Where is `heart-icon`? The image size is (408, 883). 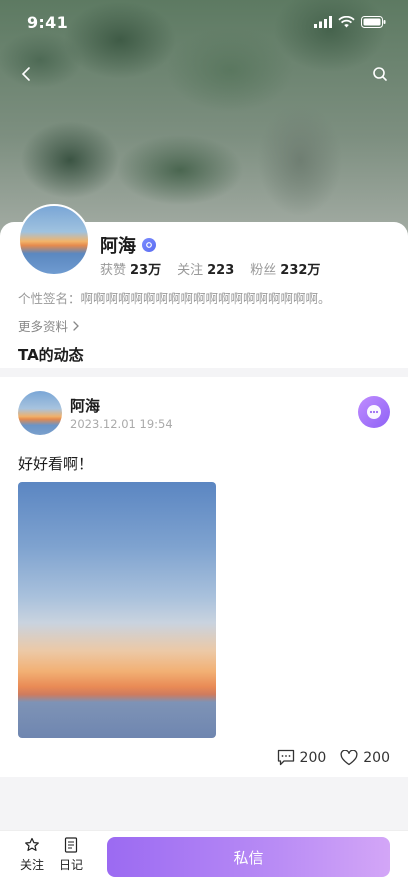
heart-icon is located at coordinates (349, 757).